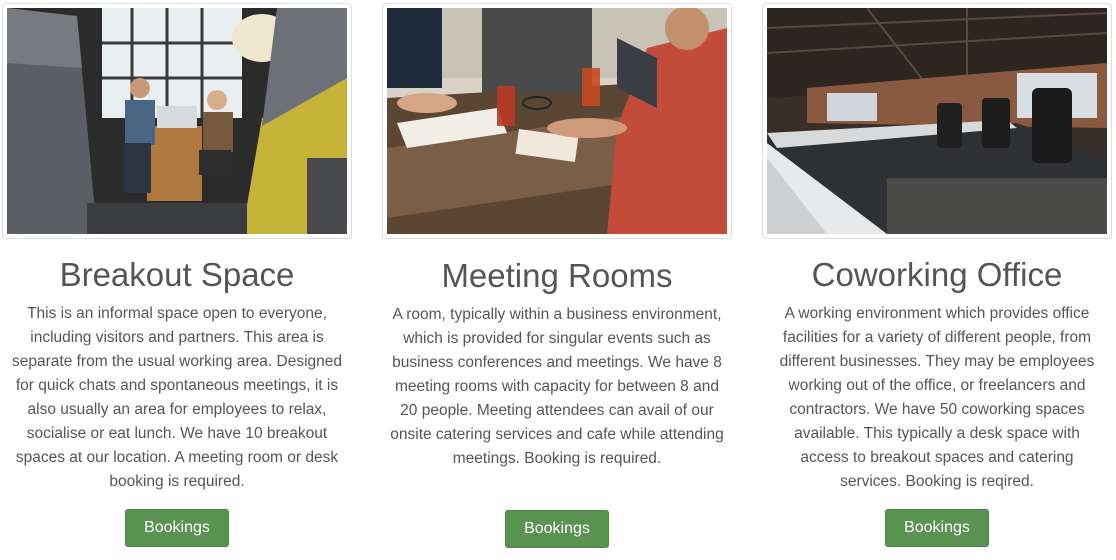  What do you see at coordinates (937, 274) in the screenshot?
I see `card-title: Coworking Office` at bounding box center [937, 274].